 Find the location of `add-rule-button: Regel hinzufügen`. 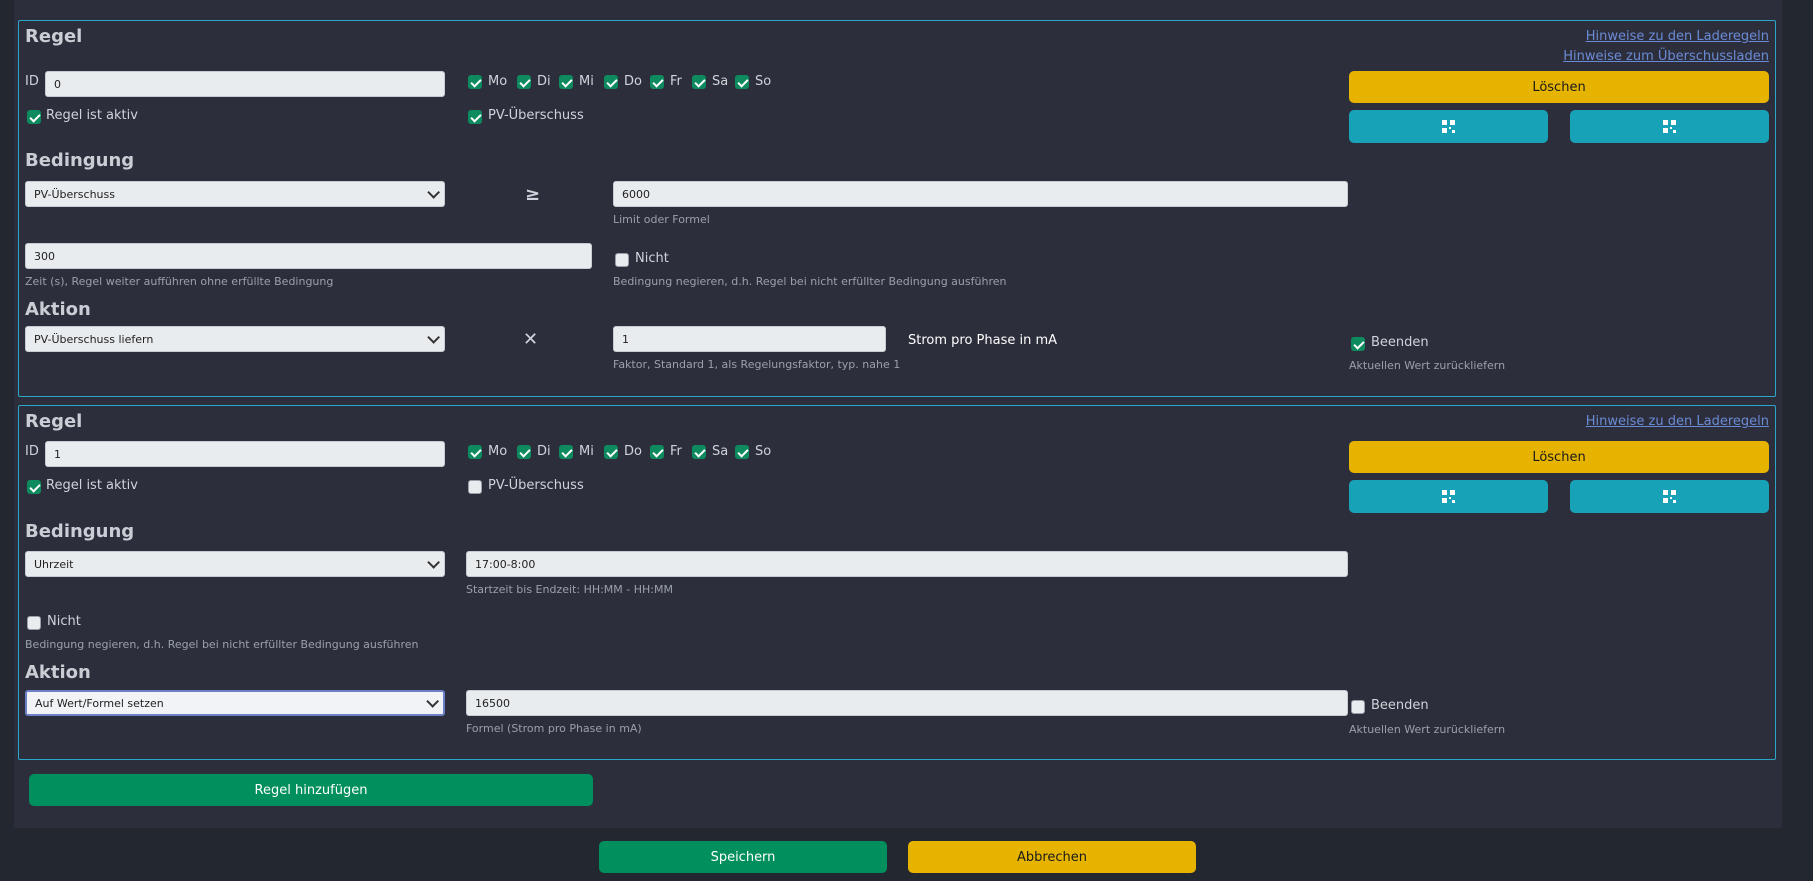

add-rule-button: Regel hinzufügen is located at coordinates (311, 790).